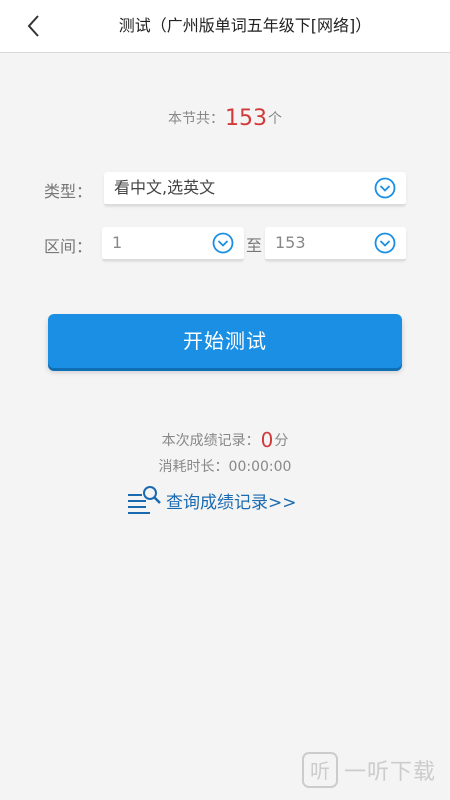 The width and height of the screenshot is (450, 800). I want to click on view-score-history-link: 查询成绩记录>>, so click(211, 500).